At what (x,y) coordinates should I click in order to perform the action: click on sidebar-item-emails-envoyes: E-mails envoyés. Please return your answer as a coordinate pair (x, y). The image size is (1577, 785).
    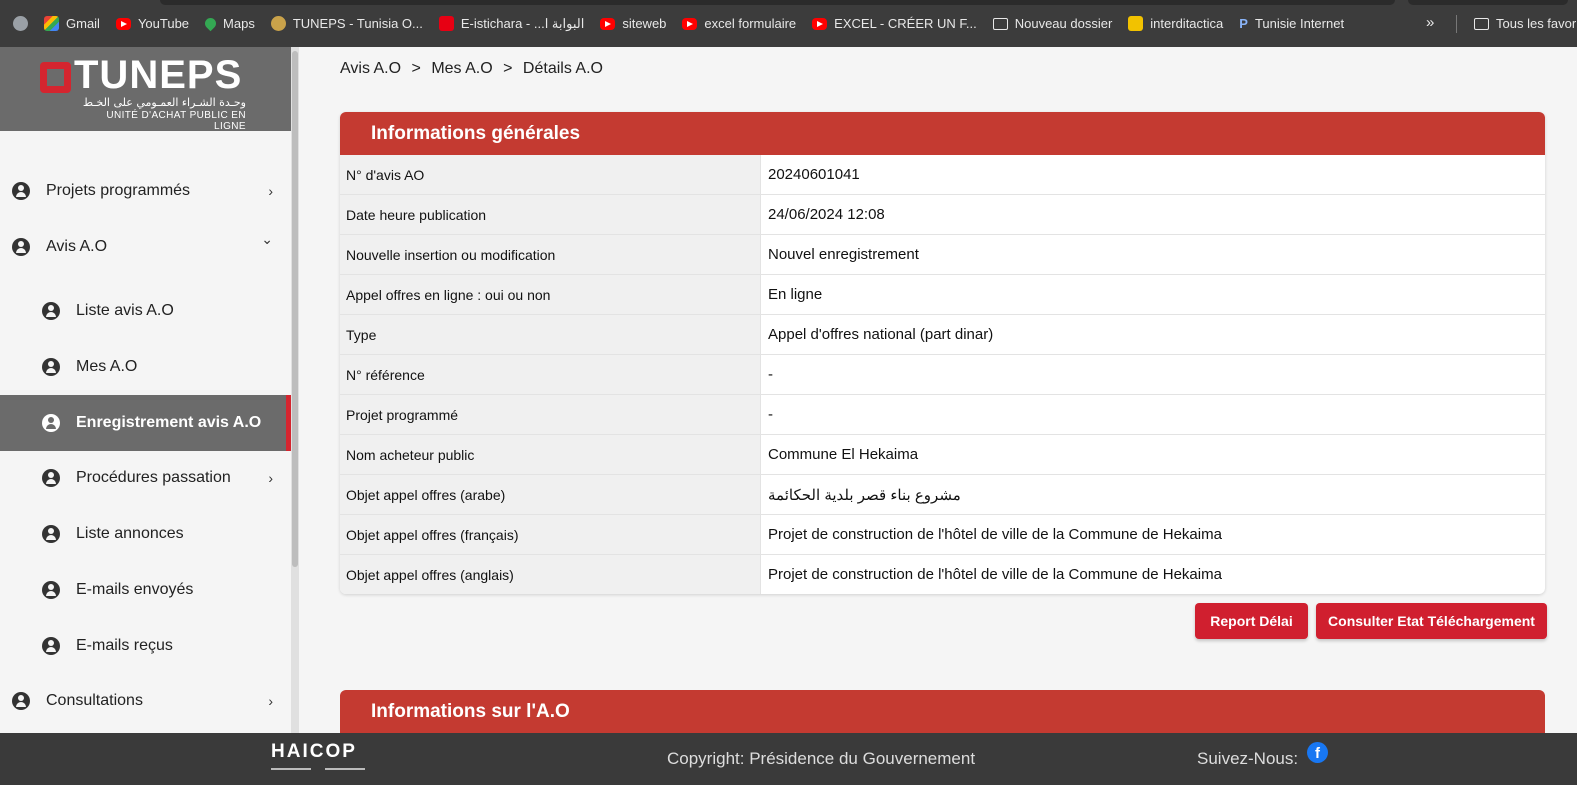
    Looking at the image, I should click on (145, 590).